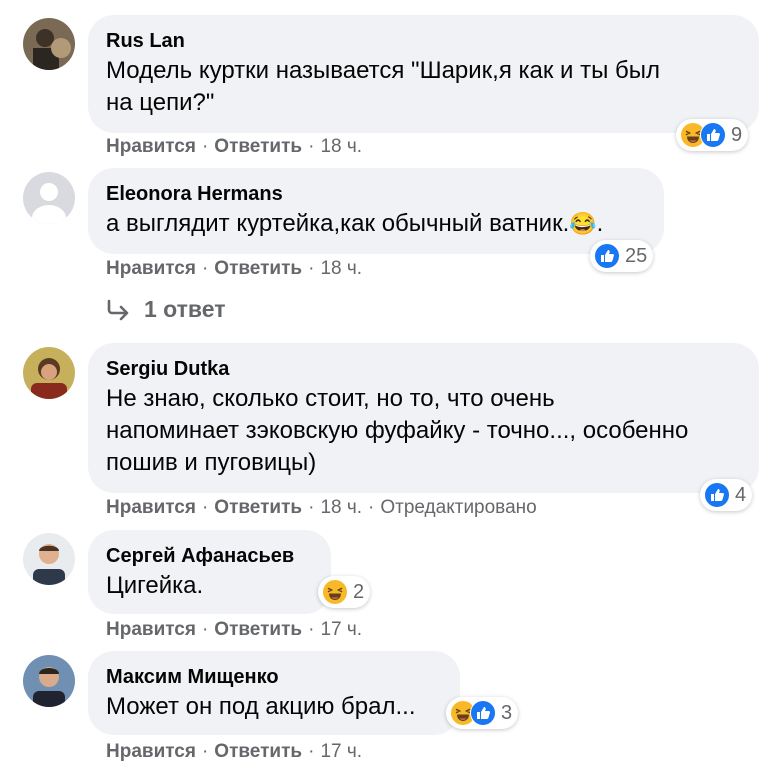 The height and width of the screenshot is (768, 771). What do you see at coordinates (209, 572) in the screenshot?
I see `comment-bubble: Сергей Афанасьев Цигейка.` at bounding box center [209, 572].